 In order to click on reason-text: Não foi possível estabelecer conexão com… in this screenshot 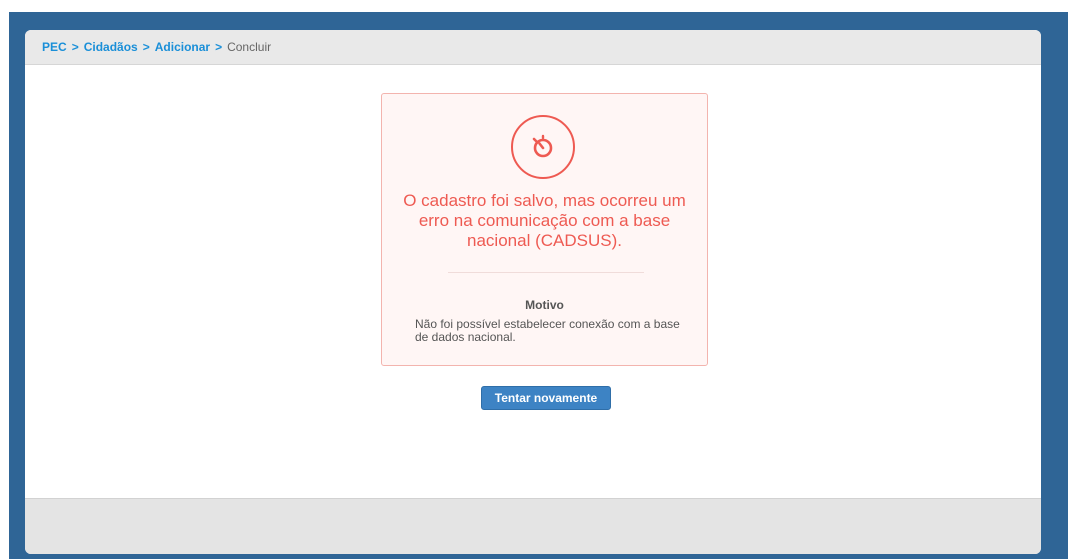, I will do `click(547, 330)`.